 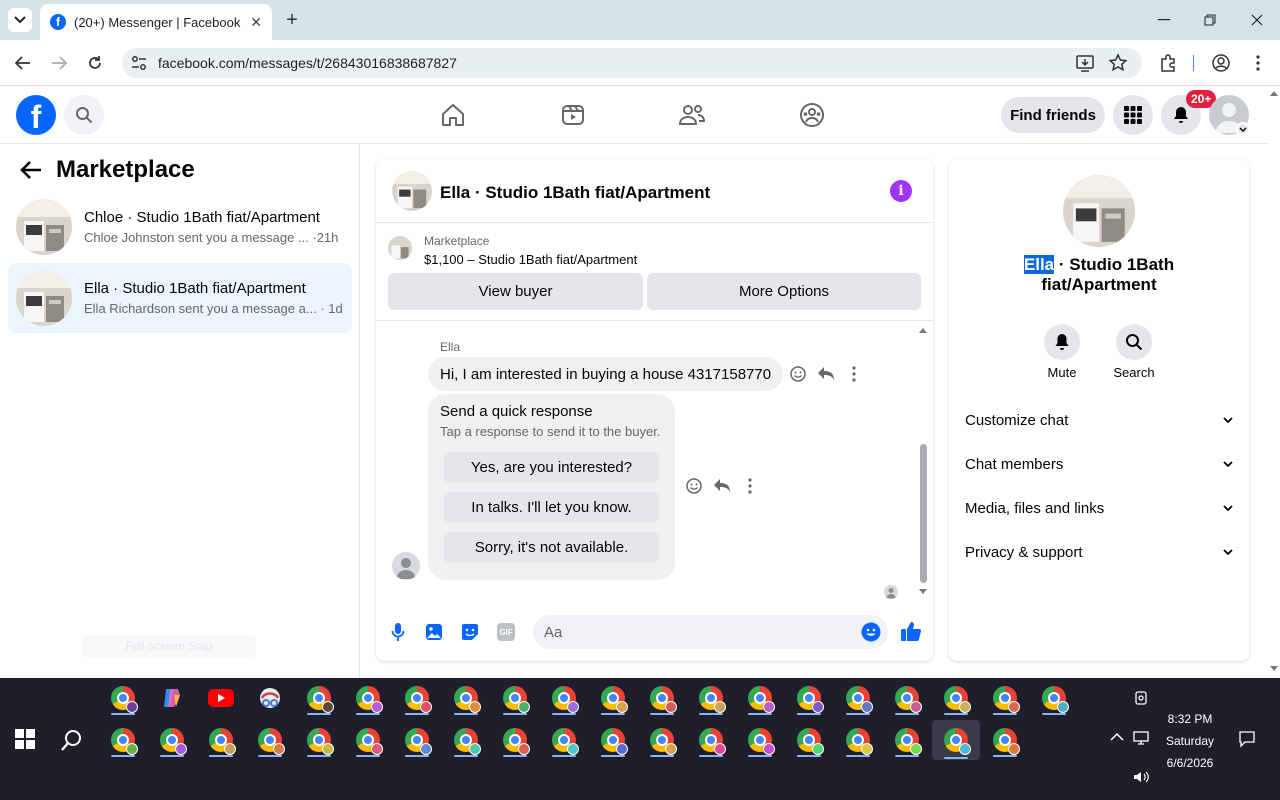 What do you see at coordinates (1243, 129) in the screenshot?
I see `account-chevron` at bounding box center [1243, 129].